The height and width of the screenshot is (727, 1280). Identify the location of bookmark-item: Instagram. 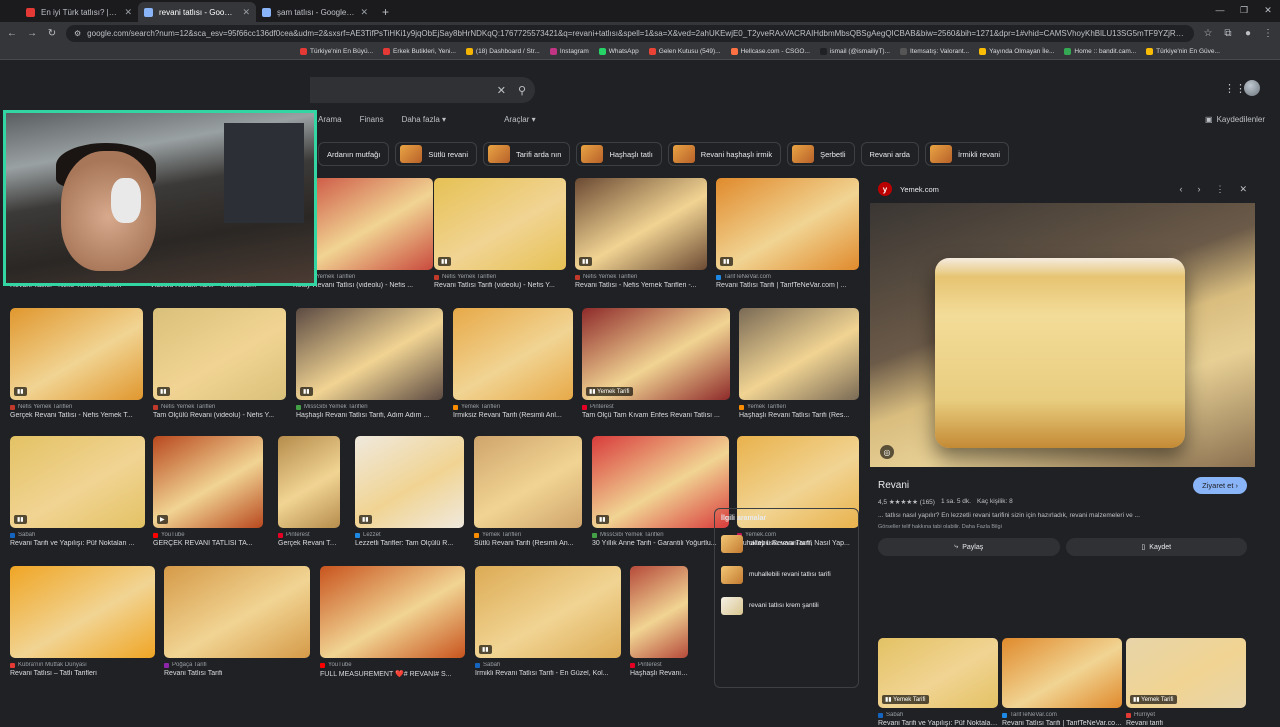
(569, 51).